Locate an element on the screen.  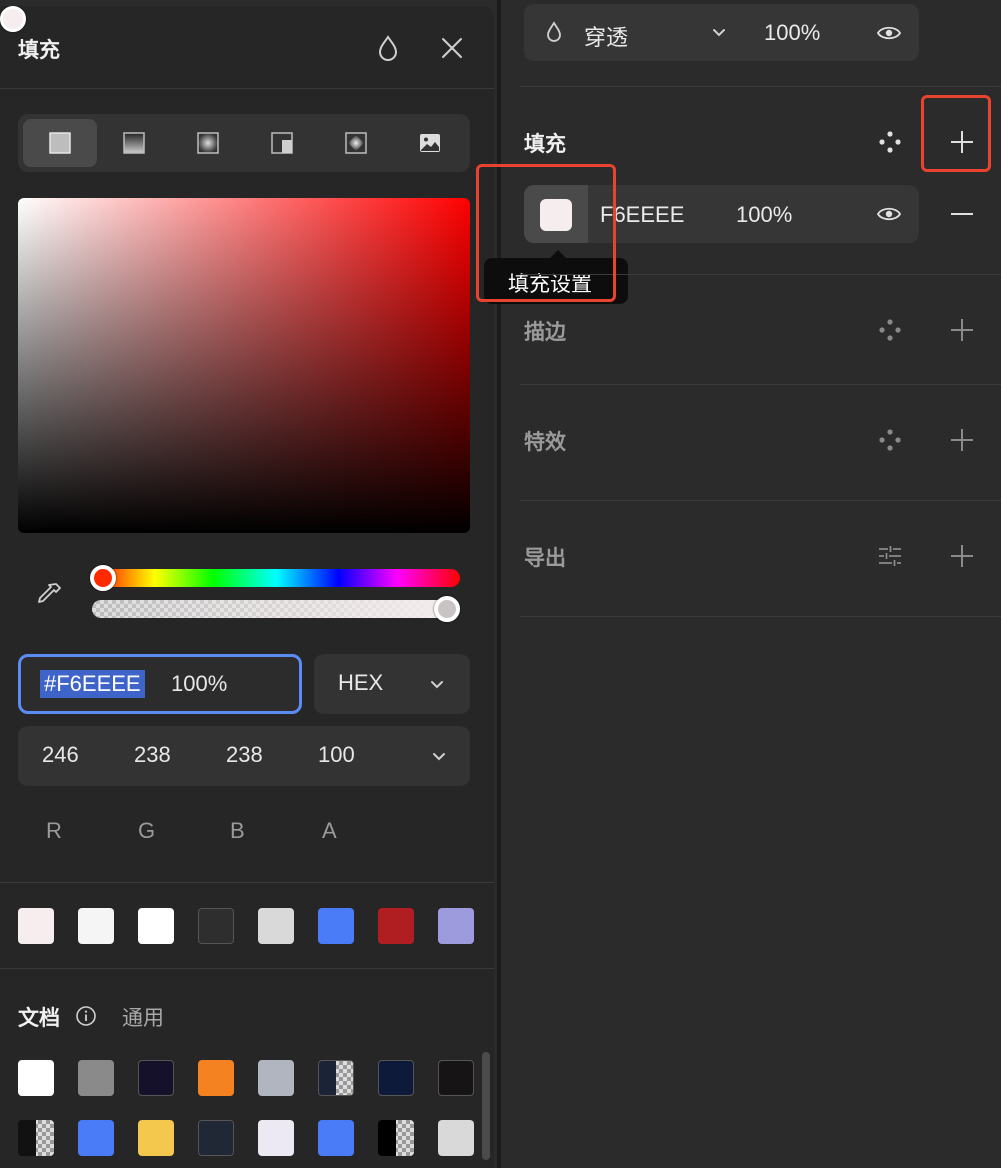
hue-handle is located at coordinates (103, 578).